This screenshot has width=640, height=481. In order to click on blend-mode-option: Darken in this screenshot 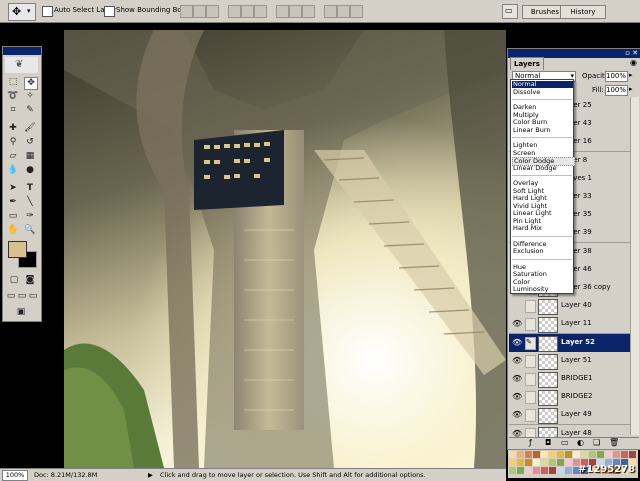, I will do `click(542, 107)`.